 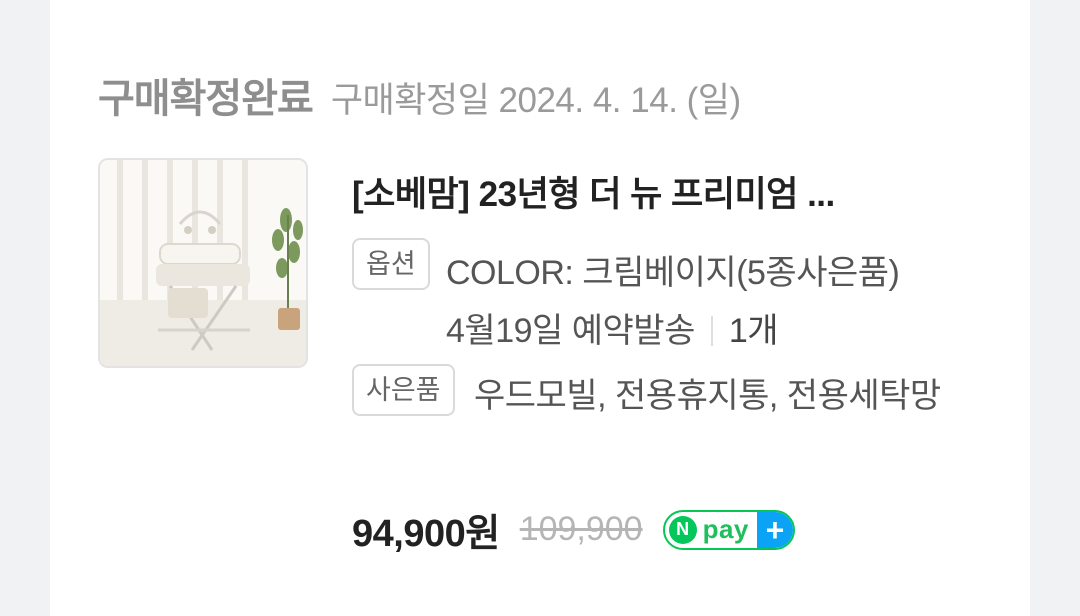 What do you see at coordinates (206, 99) in the screenshot?
I see `order-status: 구매확정완료` at bounding box center [206, 99].